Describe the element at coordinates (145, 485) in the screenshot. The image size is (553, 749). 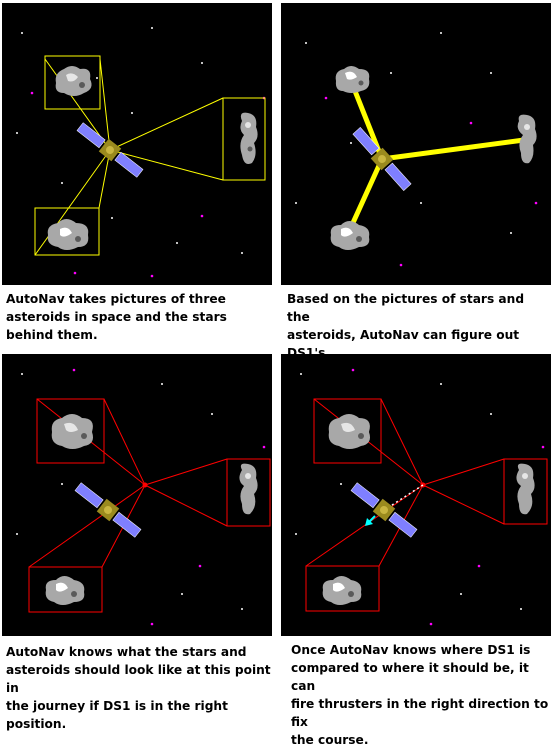
I see `expected-position-marker` at that location.